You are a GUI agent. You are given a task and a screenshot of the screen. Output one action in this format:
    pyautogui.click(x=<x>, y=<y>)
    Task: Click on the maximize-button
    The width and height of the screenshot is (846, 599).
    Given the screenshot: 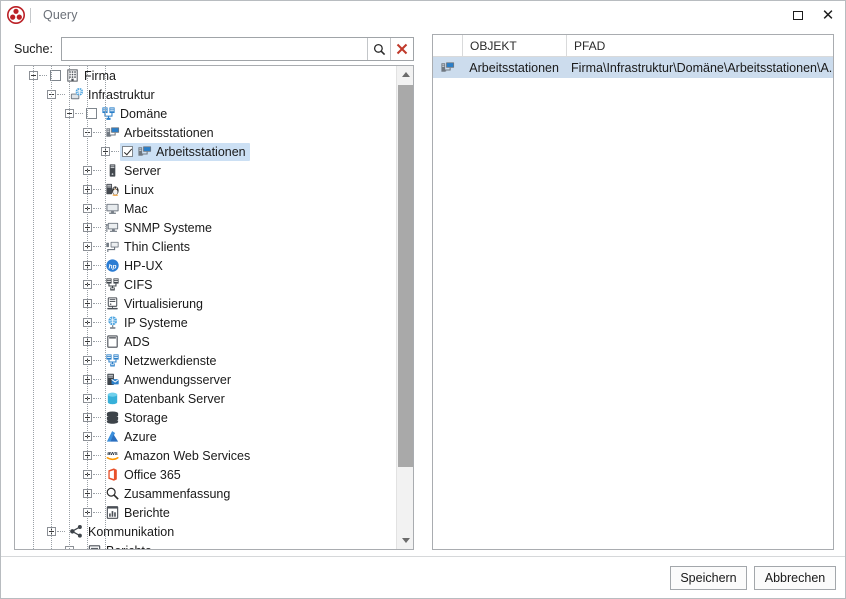 What is the action you would take?
    pyautogui.click(x=798, y=15)
    